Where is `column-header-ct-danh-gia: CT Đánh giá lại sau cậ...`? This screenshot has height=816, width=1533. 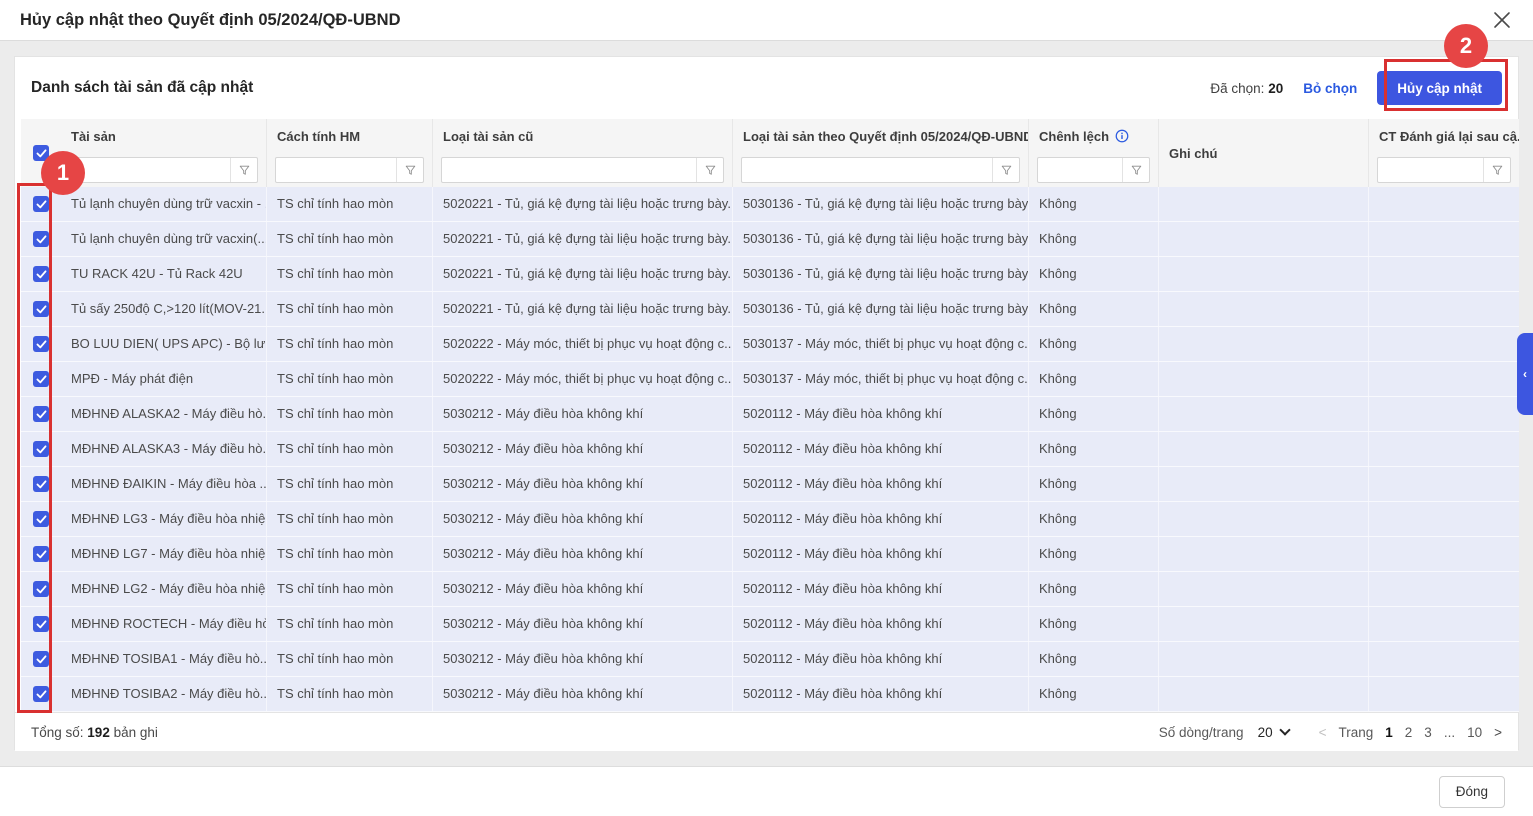 column-header-ct-danh-gia: CT Đánh giá lại sau cậ... is located at coordinates (1444, 136).